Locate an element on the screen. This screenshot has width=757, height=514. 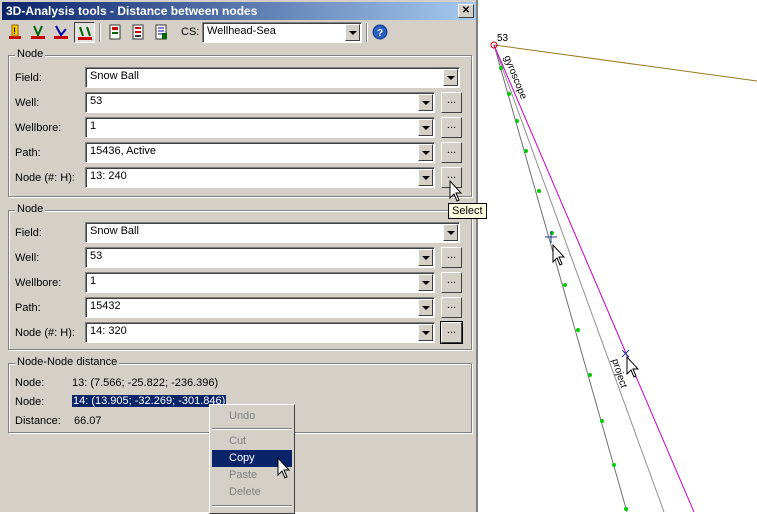
distance-node2-value: 14: (13.905; -32.269; -301.846) is located at coordinates (149, 401).